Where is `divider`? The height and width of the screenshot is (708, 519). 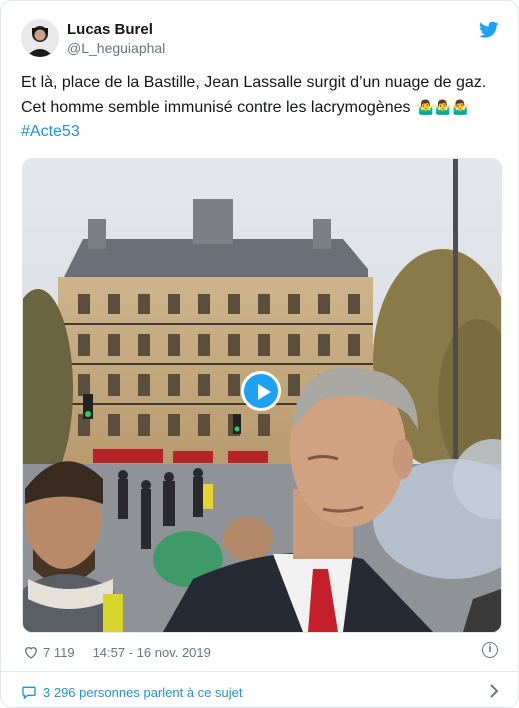
divider is located at coordinates (259, 671).